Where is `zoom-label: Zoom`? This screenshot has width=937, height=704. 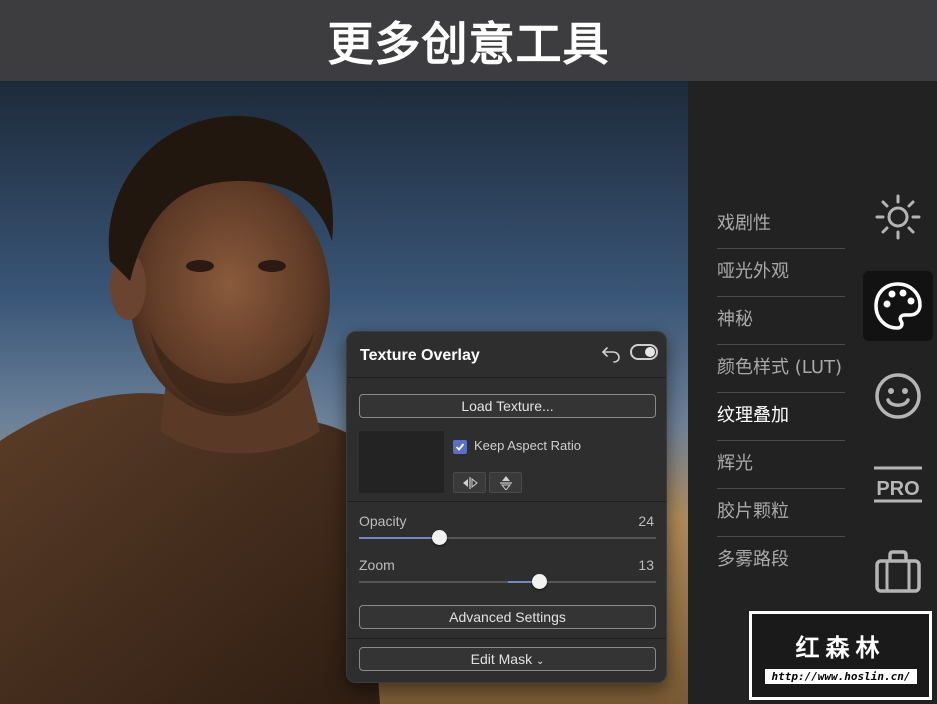
zoom-label: Zoom is located at coordinates (377, 565).